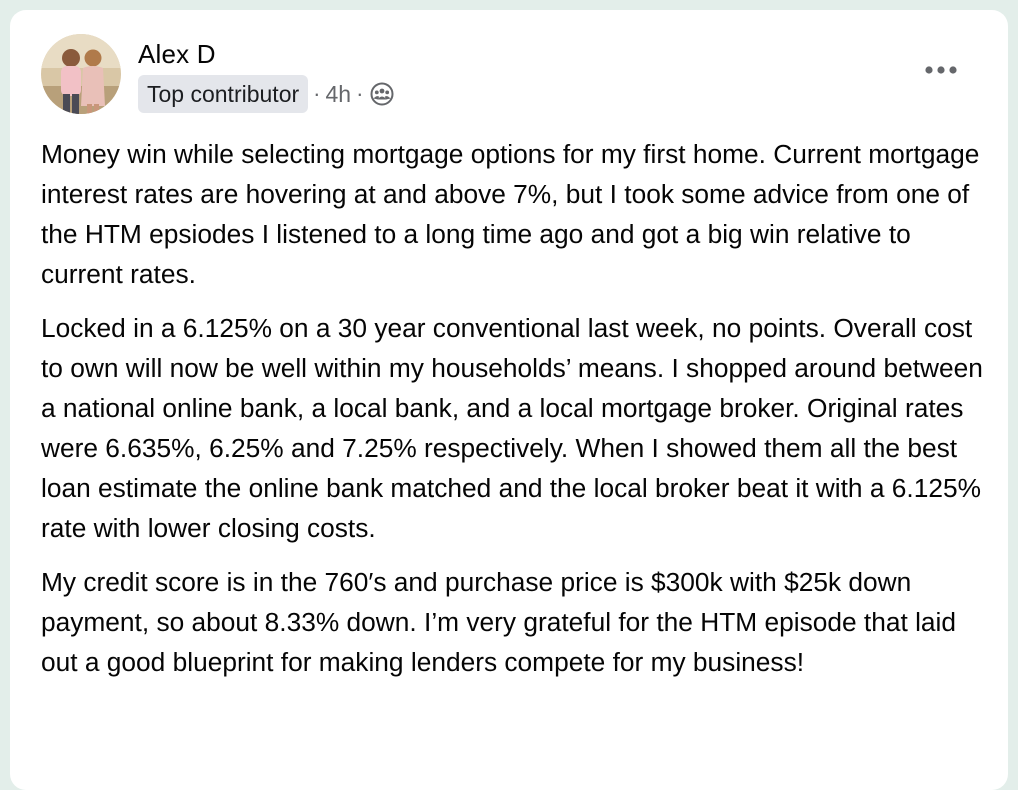 The width and height of the screenshot is (1018, 790). I want to click on avatar-photo, so click(81, 74).